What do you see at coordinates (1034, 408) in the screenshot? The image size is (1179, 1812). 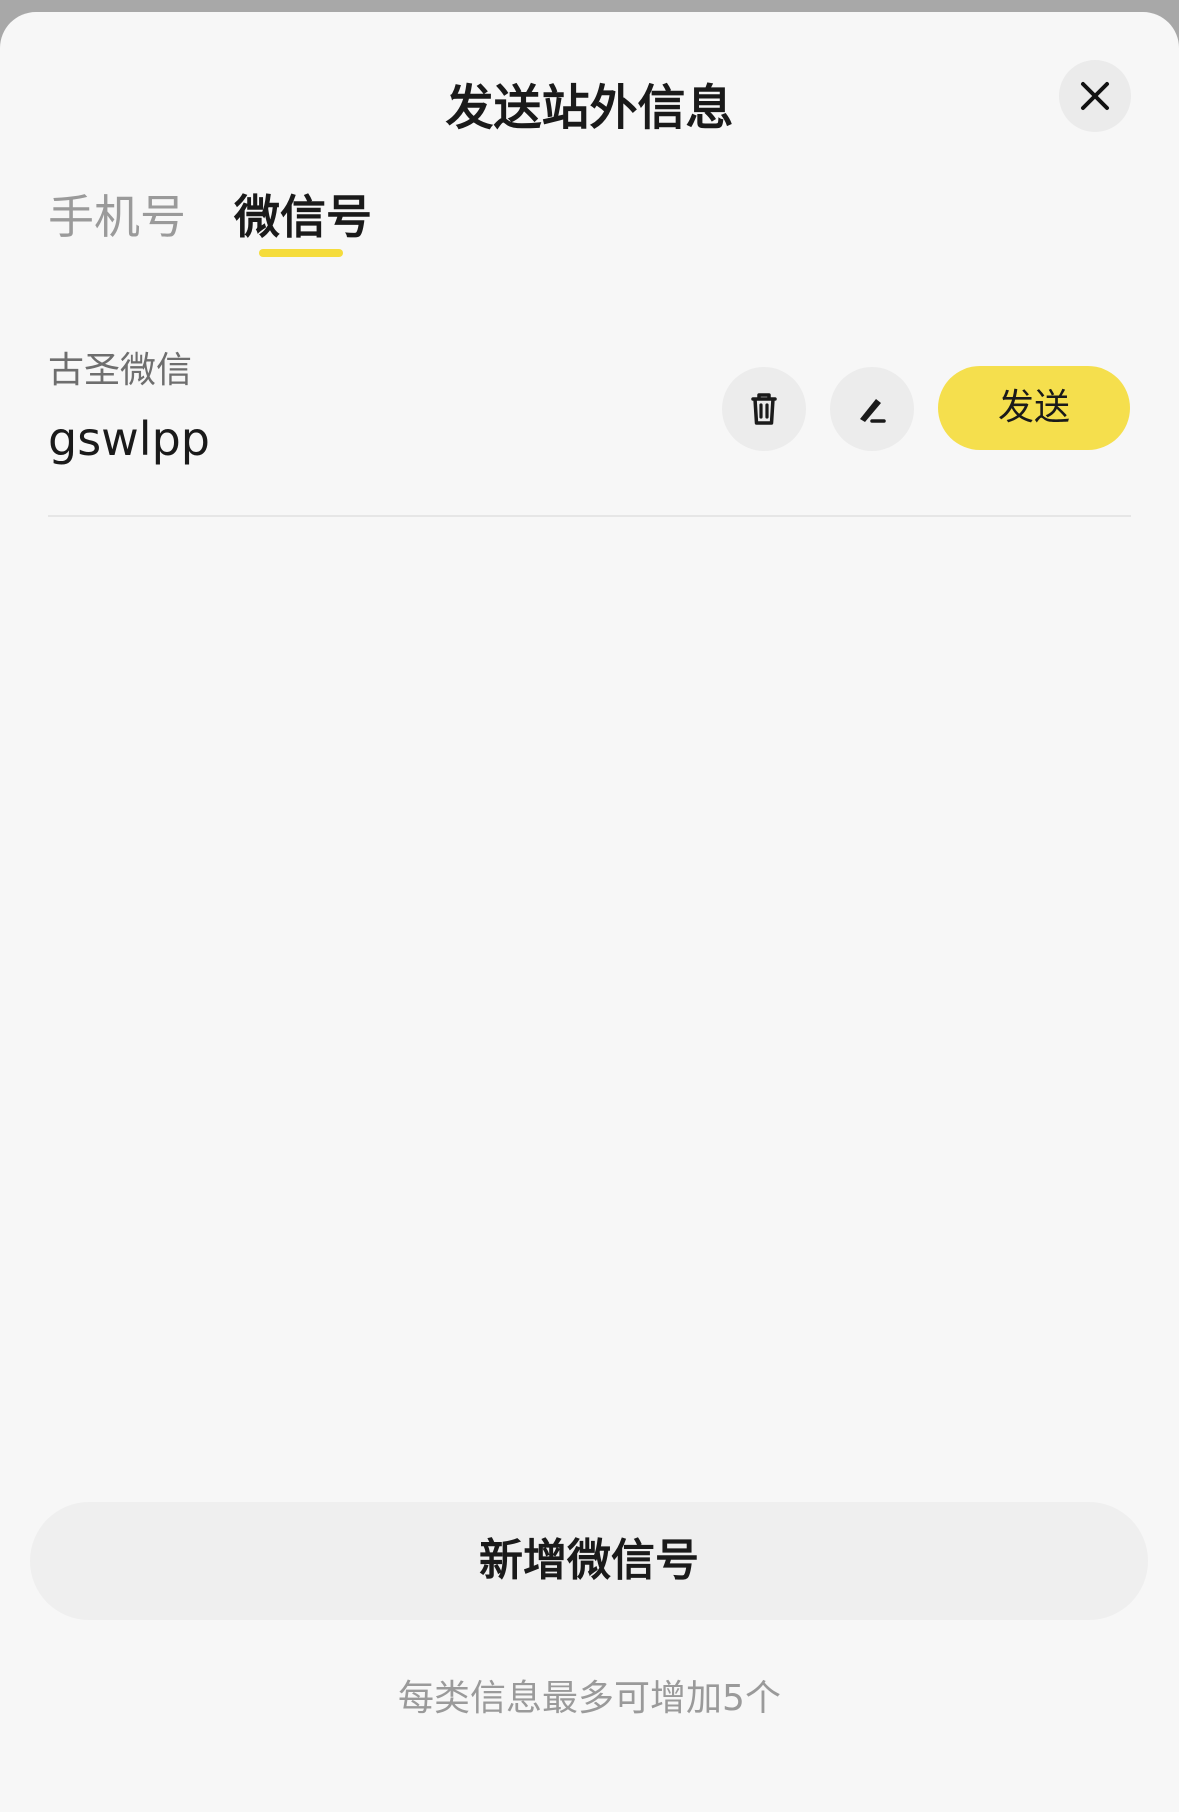 I see `send-button: 发送` at bounding box center [1034, 408].